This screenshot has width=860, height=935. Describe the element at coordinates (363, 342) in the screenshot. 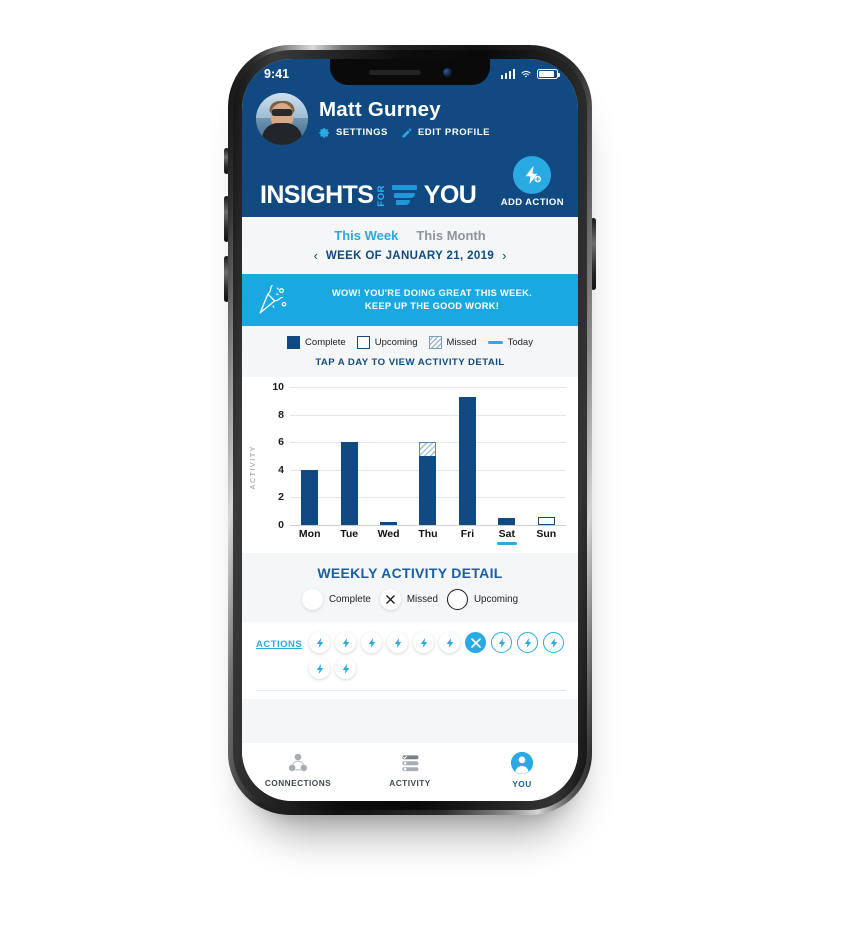

I see `legend-swatch-upcoming` at that location.